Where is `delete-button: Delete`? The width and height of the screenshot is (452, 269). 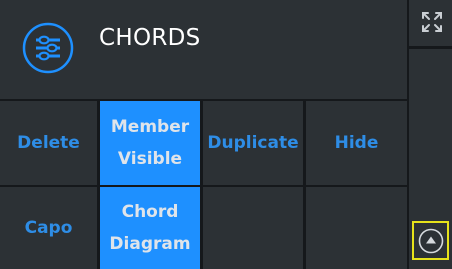
delete-button: Delete is located at coordinates (48, 143).